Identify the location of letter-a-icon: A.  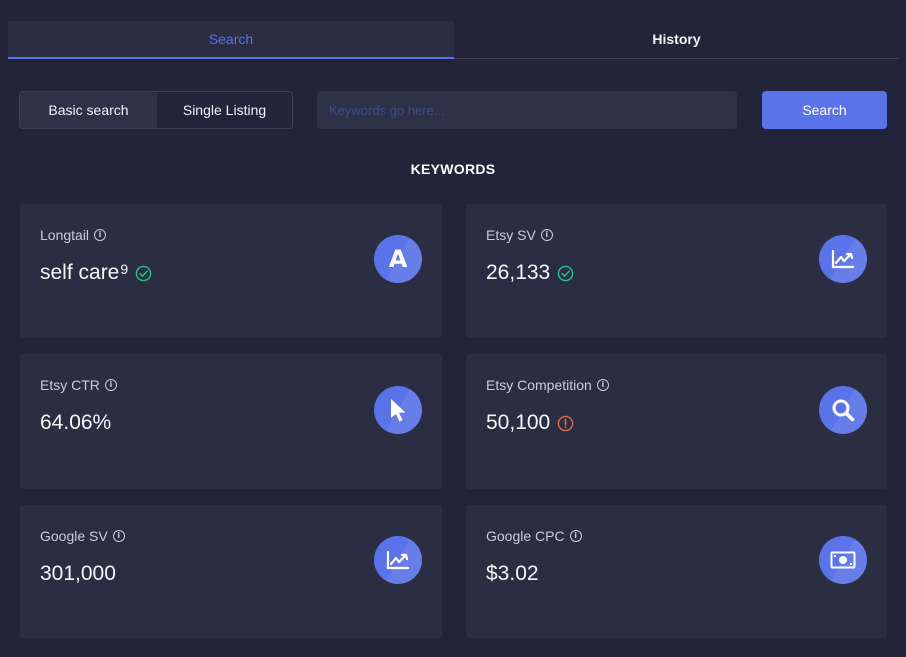
(398, 259).